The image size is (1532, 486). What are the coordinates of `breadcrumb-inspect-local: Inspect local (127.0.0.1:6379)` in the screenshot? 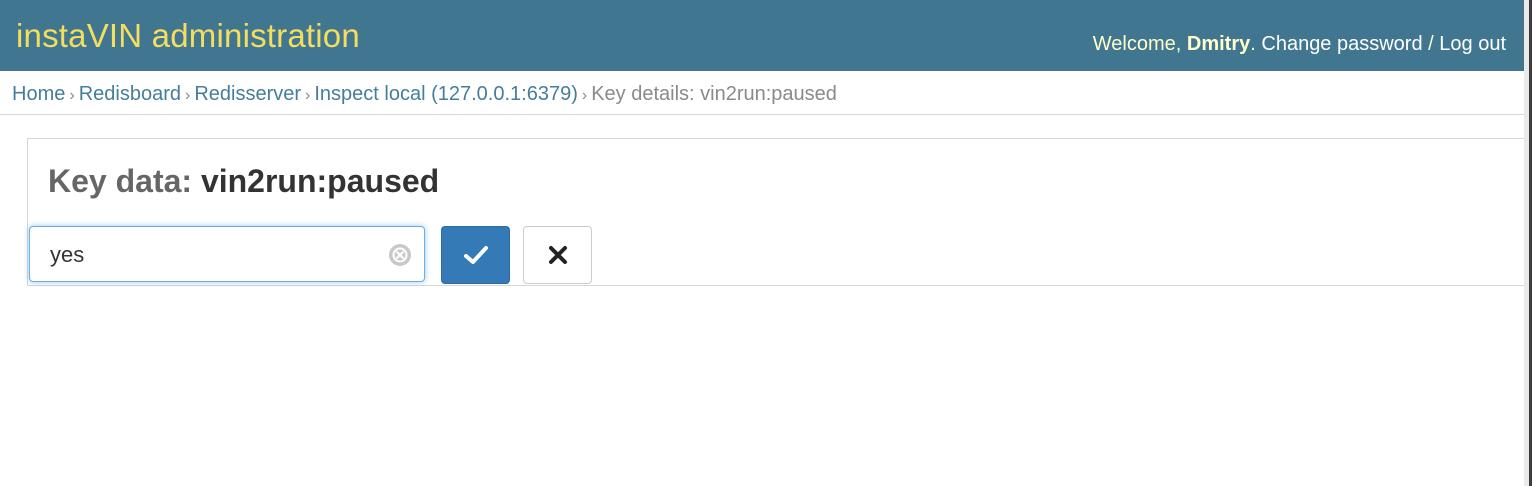 It's located at (446, 94).